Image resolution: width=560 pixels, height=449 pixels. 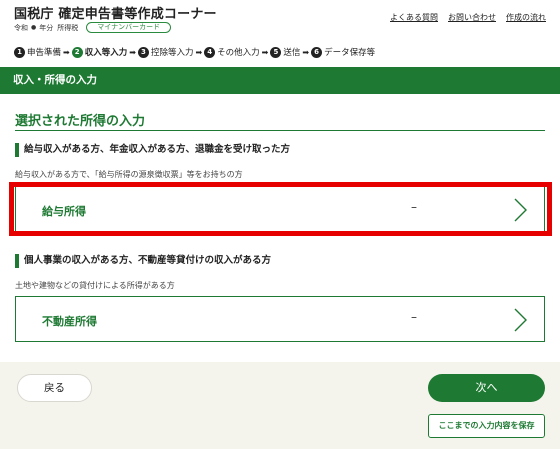 I want to click on filing-meta: 令和 ● 年分 所得税 マイナンバーカード, so click(x=93, y=27).